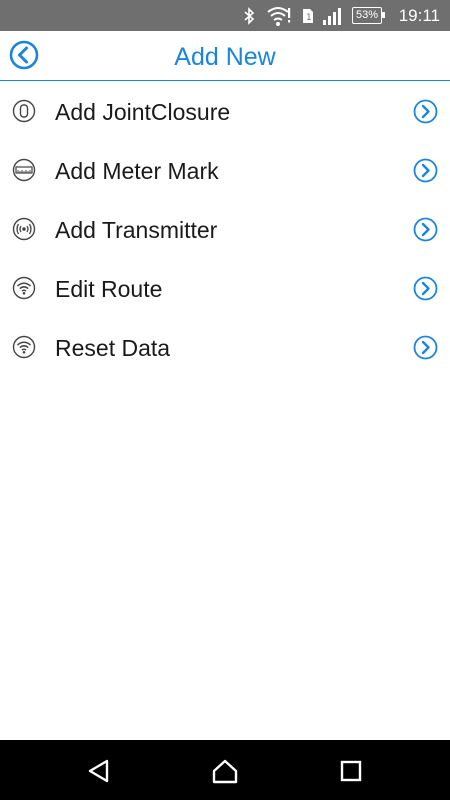 This screenshot has height=800, width=450. What do you see at coordinates (225, 15) in the screenshot?
I see `status-bar: 1 53% 19:11` at bounding box center [225, 15].